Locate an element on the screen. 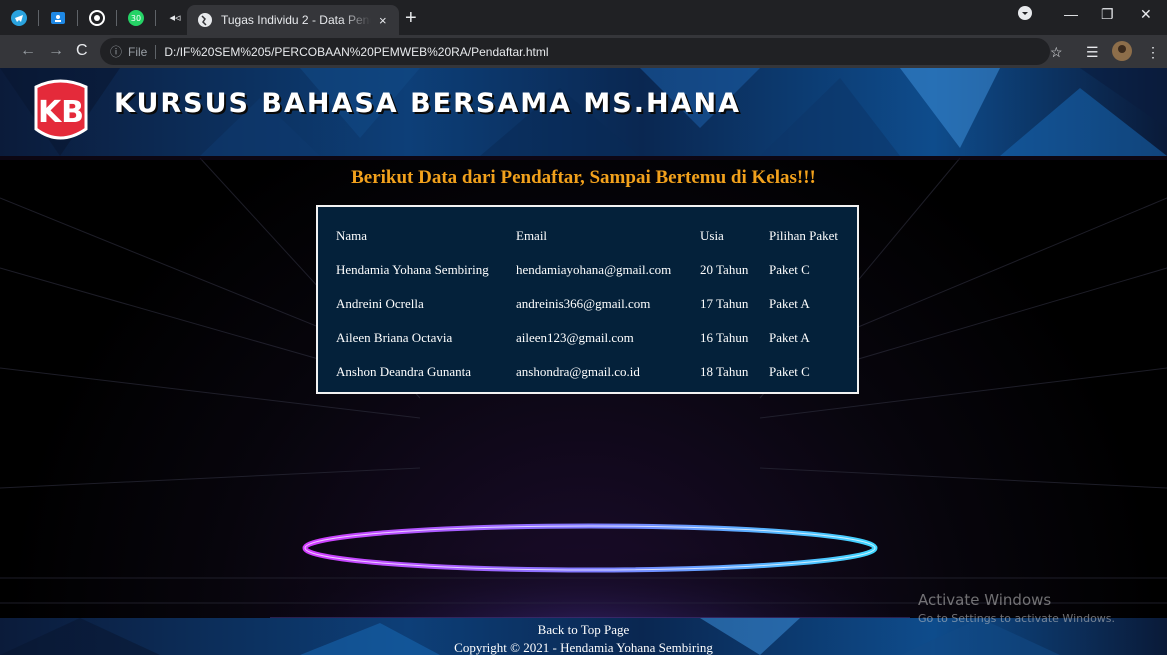 This screenshot has width=1167, height=655. cell-nama: Andreini Ocrella is located at coordinates (380, 303).